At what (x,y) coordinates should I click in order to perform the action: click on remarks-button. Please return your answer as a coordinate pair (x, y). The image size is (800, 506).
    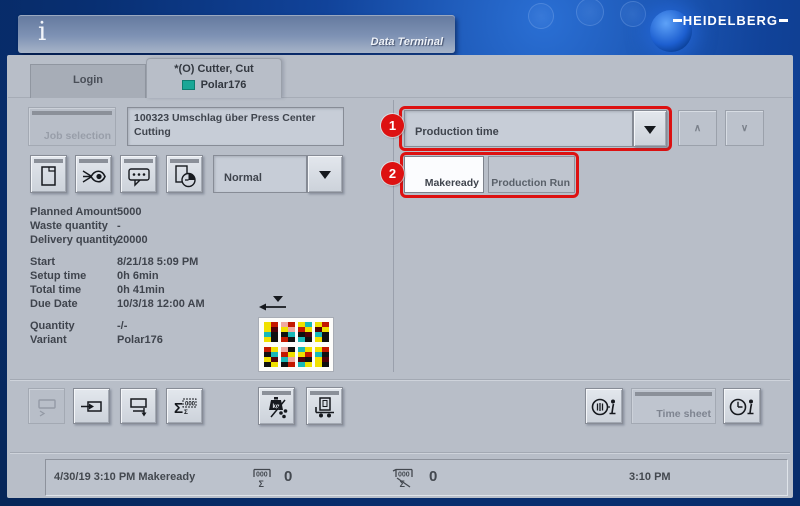
    Looking at the image, I should click on (138, 174).